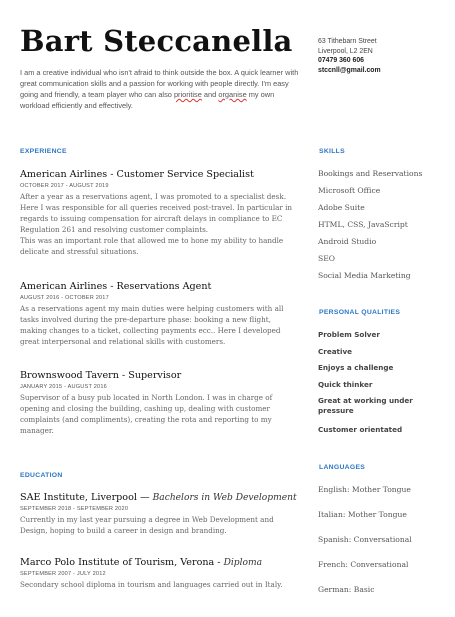  I want to click on language-item: Spanish: Conversational, so click(365, 539).